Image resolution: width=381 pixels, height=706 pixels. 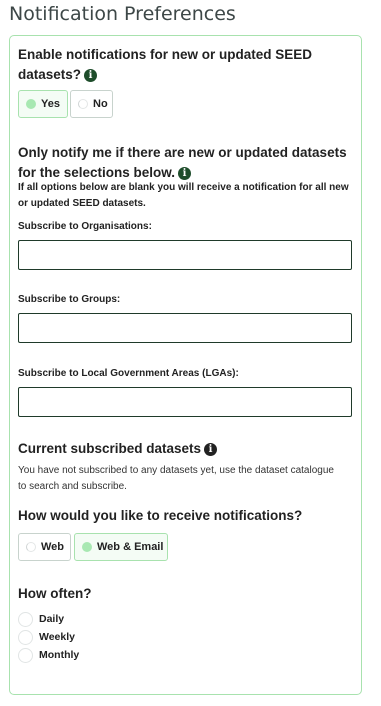 I want to click on frequency-option-weekly: Weekly, so click(x=46, y=637).